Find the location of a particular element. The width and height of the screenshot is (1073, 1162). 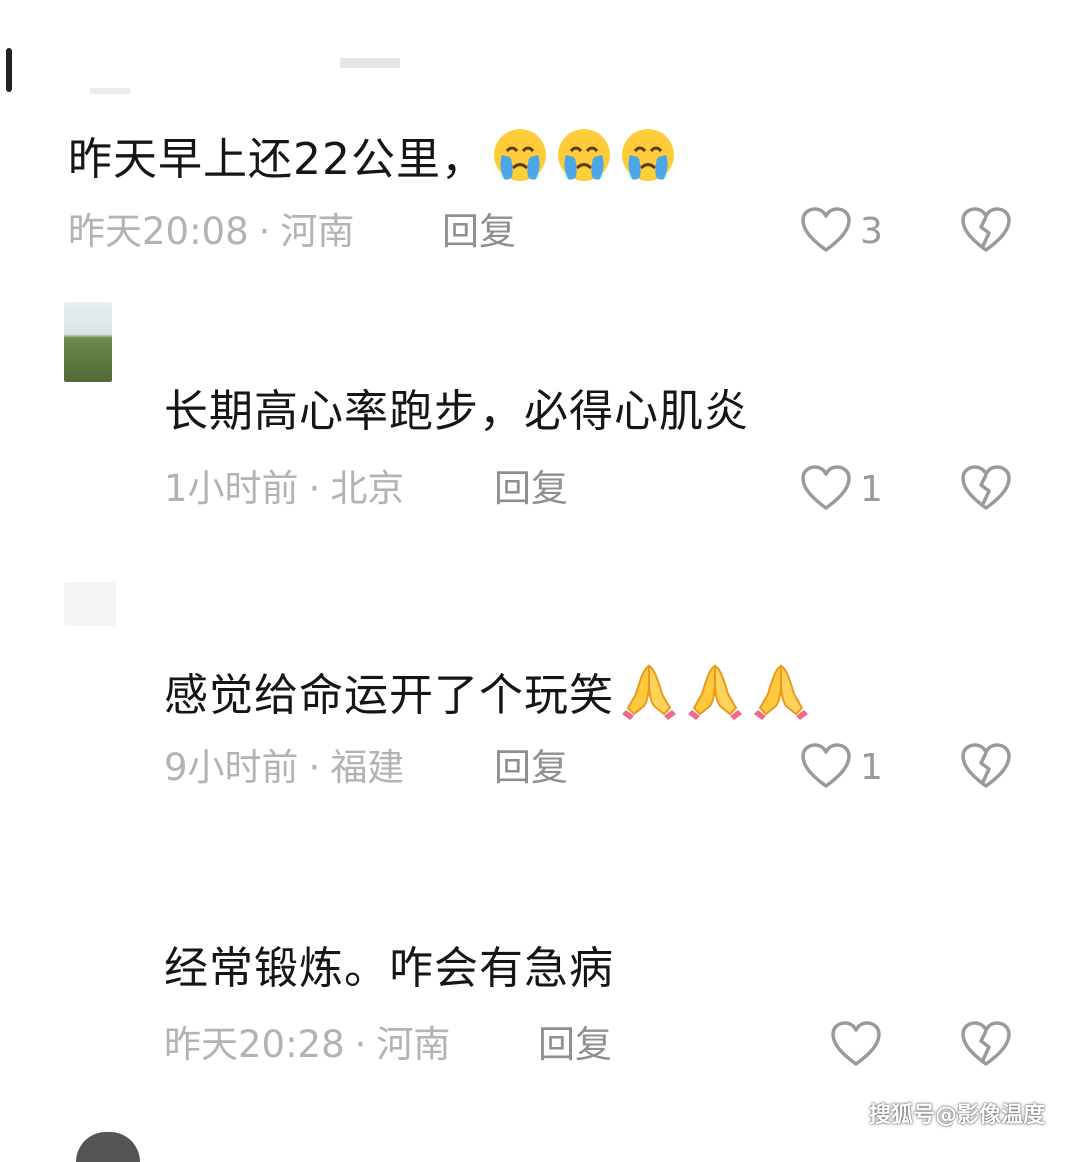

comment-location: 北京 is located at coordinates (367, 488).